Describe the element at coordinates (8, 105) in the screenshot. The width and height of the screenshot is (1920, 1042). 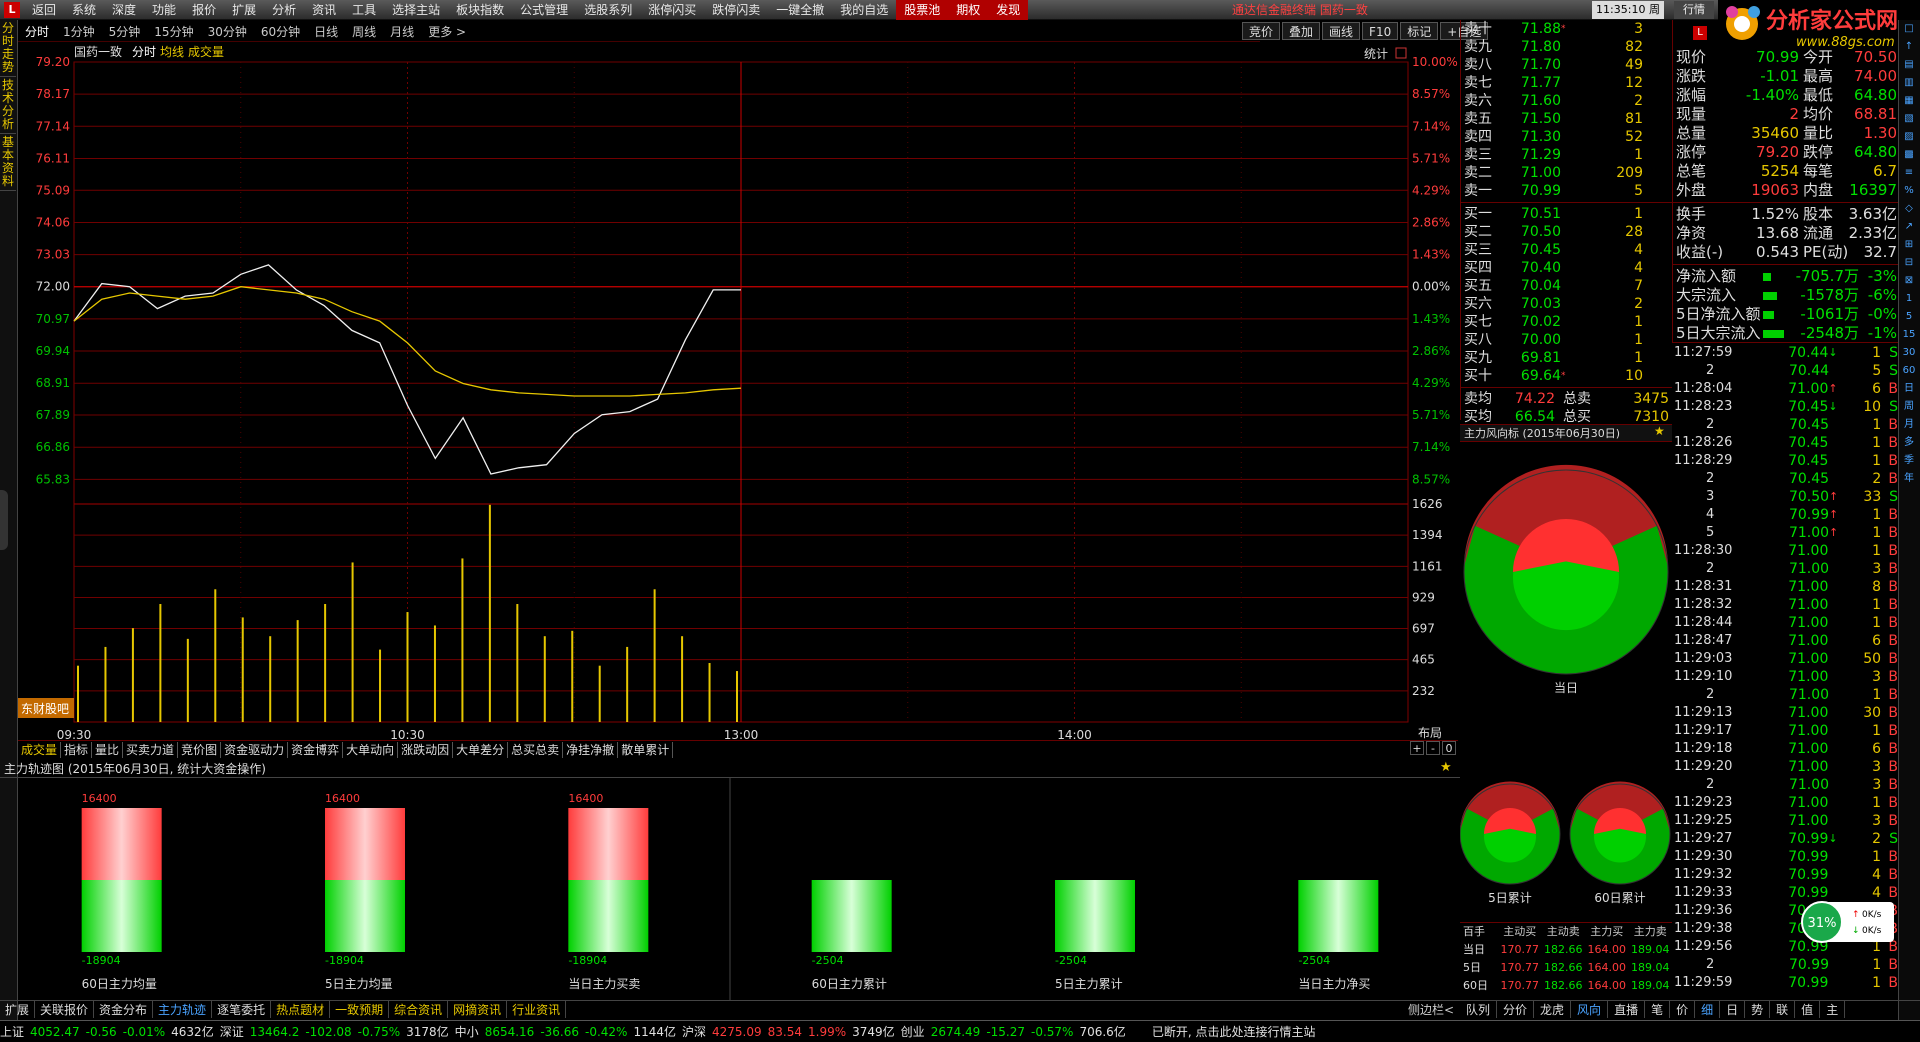
I see `left-tab: 技术分析` at that location.